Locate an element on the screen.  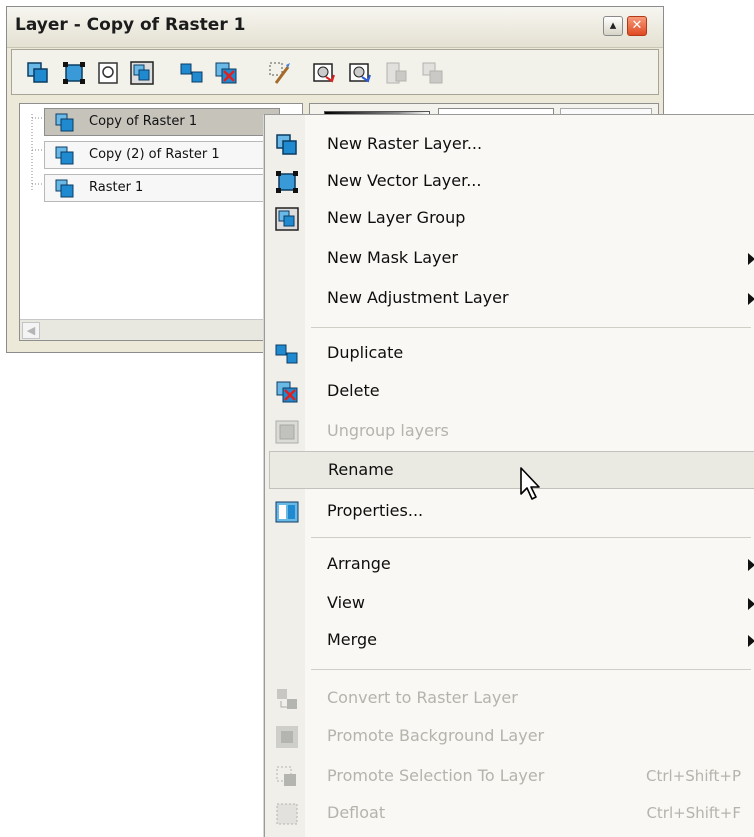
menu-item-label: Convert to Raster Layer is located at coordinates (422, 697).